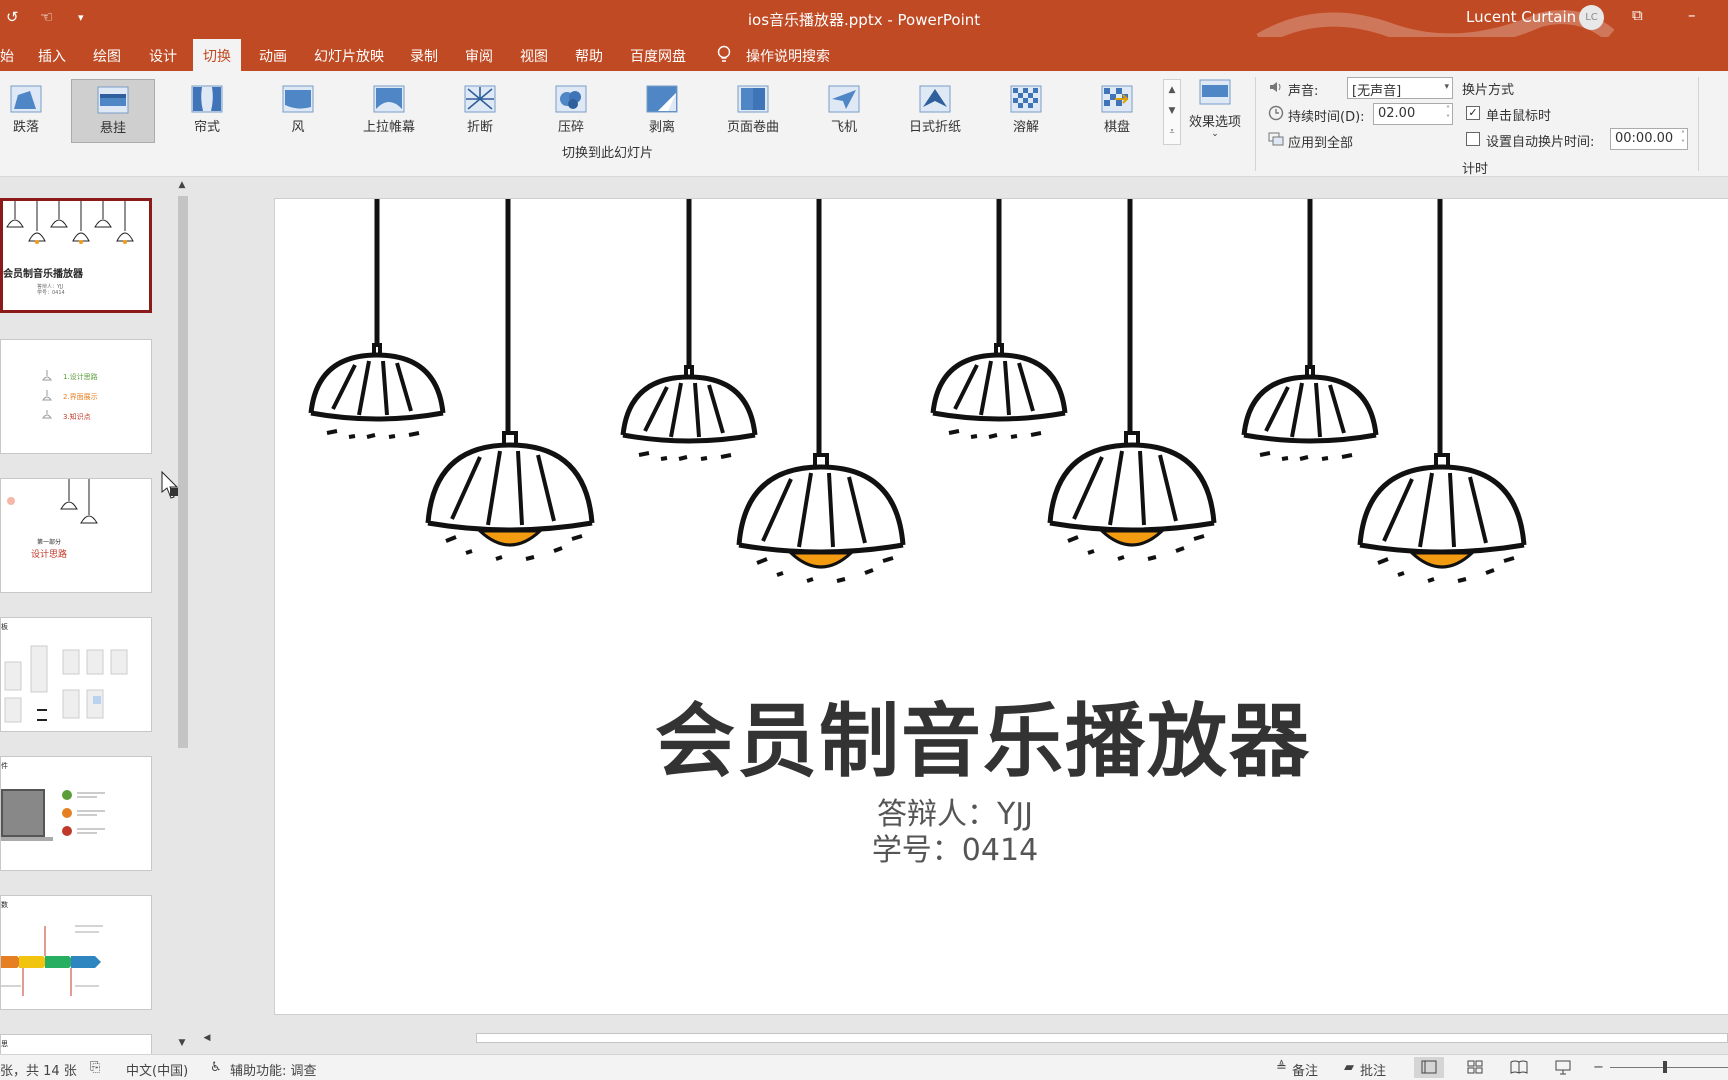  Describe the element at coordinates (1397, 113) in the screenshot. I see `duration-value: 02.00` at that location.